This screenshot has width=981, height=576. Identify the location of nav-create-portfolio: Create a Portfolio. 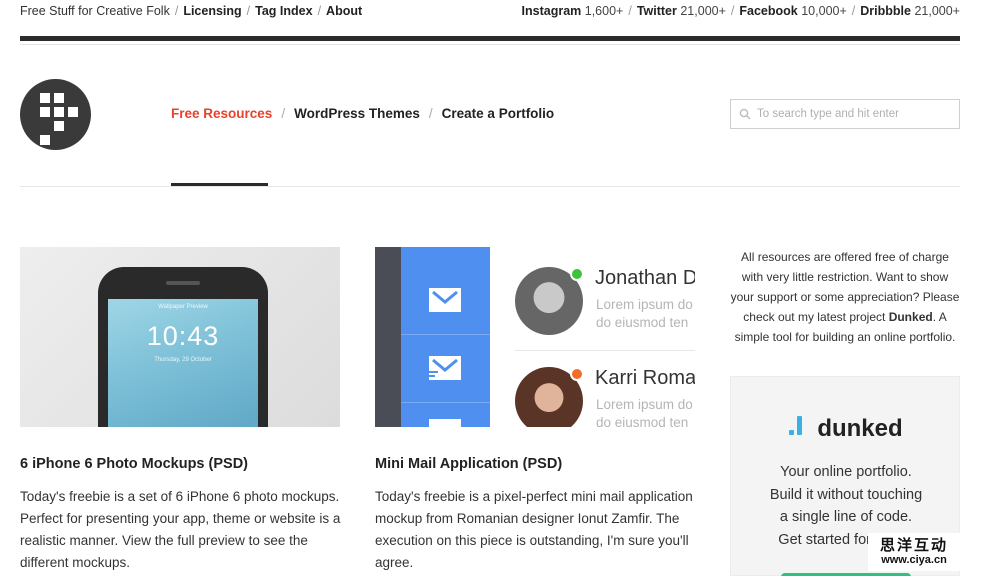
(498, 113).